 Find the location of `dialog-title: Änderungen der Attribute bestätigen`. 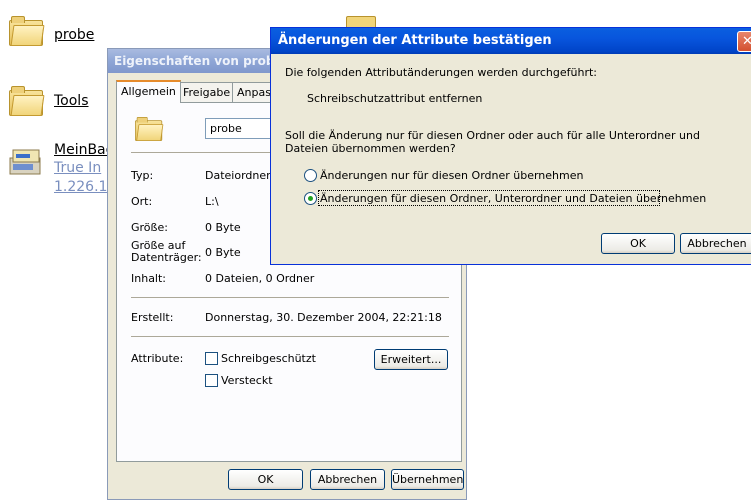

dialog-title: Änderungen der Attribute bestätigen is located at coordinates (511, 41).